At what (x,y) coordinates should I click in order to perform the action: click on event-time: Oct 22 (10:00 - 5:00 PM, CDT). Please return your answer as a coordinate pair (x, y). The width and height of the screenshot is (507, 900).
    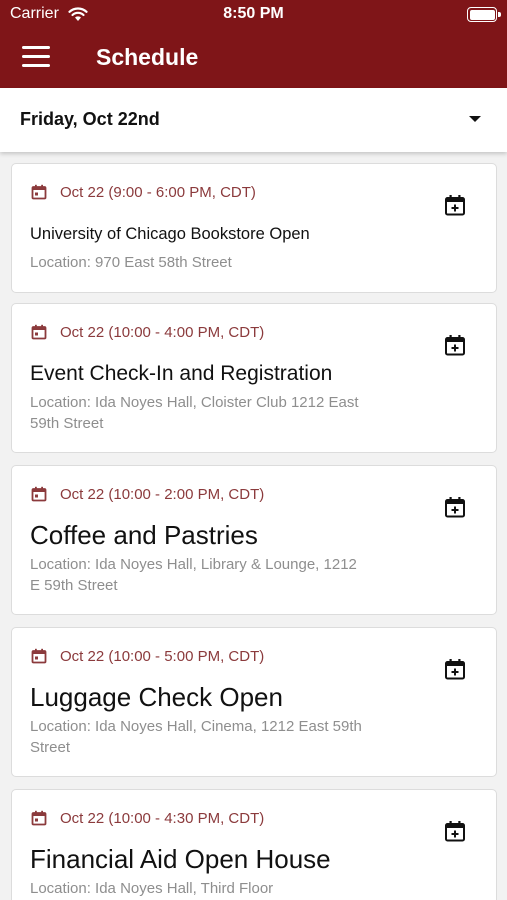
    Looking at the image, I should click on (162, 656).